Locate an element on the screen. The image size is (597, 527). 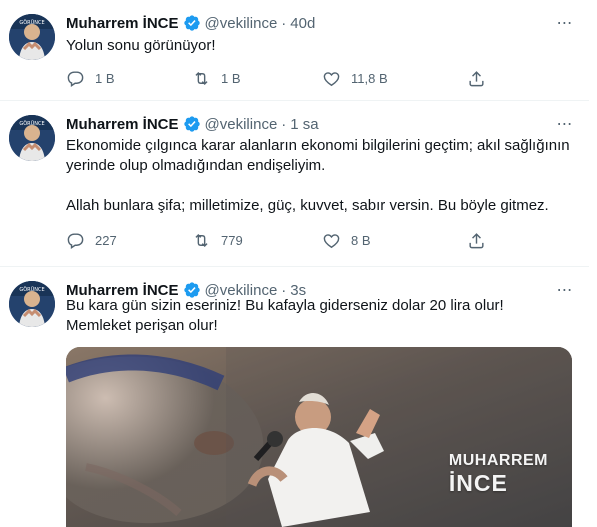
reply-count: 227 is located at coordinates (106, 240).